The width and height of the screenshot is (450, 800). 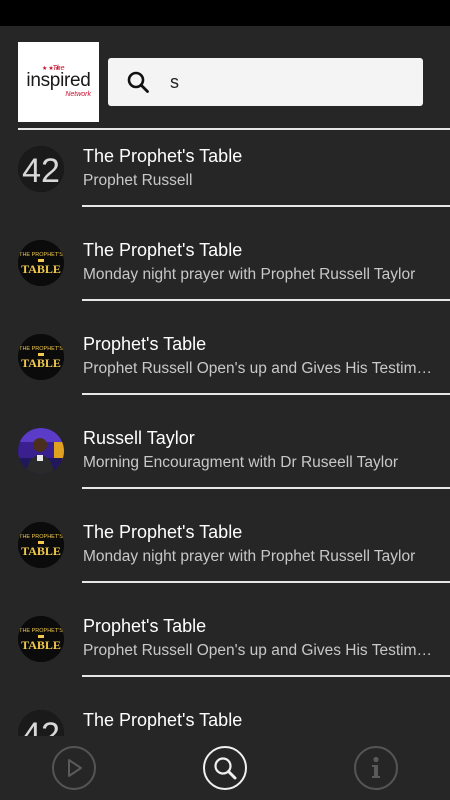 I want to click on bottom-nav-bar, so click(x=225, y=768).